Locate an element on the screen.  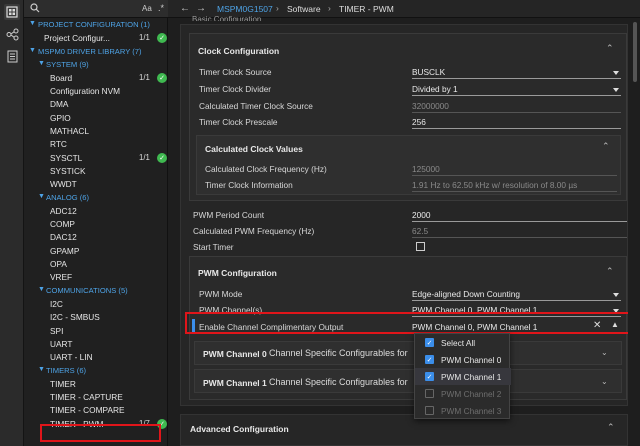
pwm-period-count-input: 2000 is located at coordinates (519, 216).